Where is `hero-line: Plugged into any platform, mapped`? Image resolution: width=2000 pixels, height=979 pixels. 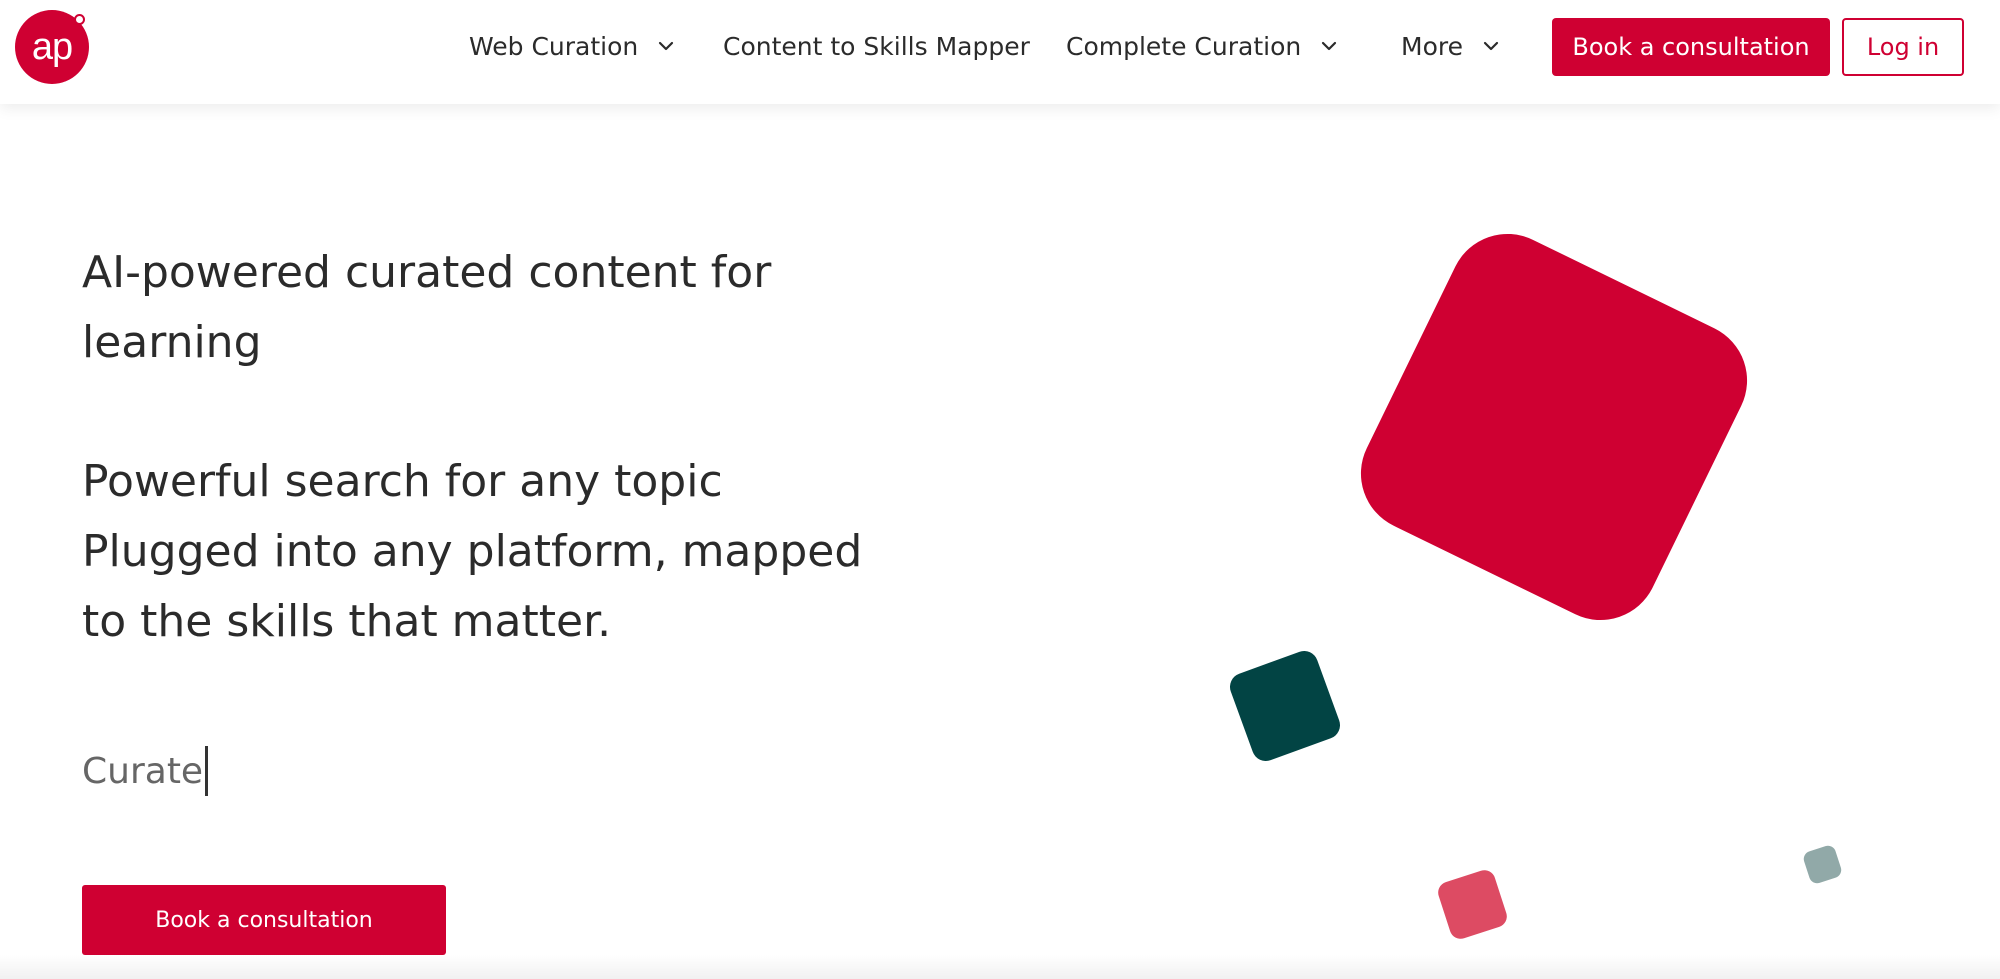
hero-line: Plugged into any platform, mapped is located at coordinates (472, 551).